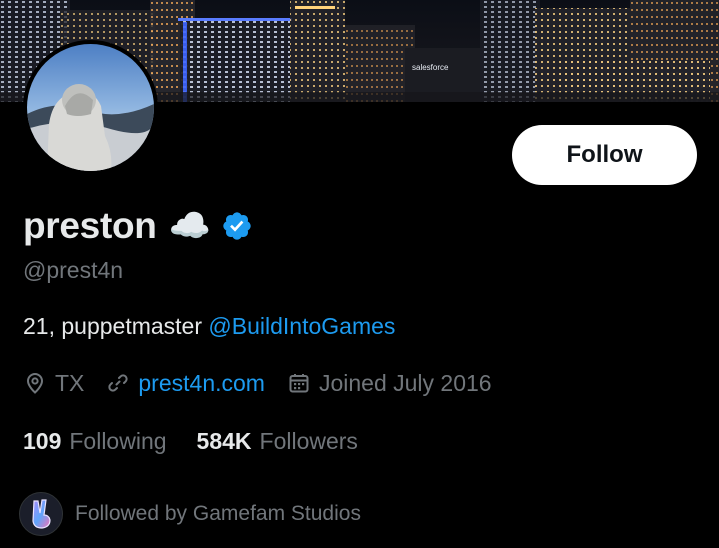 The width and height of the screenshot is (719, 548). I want to click on profile-meta-row: TX prest4n.com Joined July 2016, so click(268, 383).